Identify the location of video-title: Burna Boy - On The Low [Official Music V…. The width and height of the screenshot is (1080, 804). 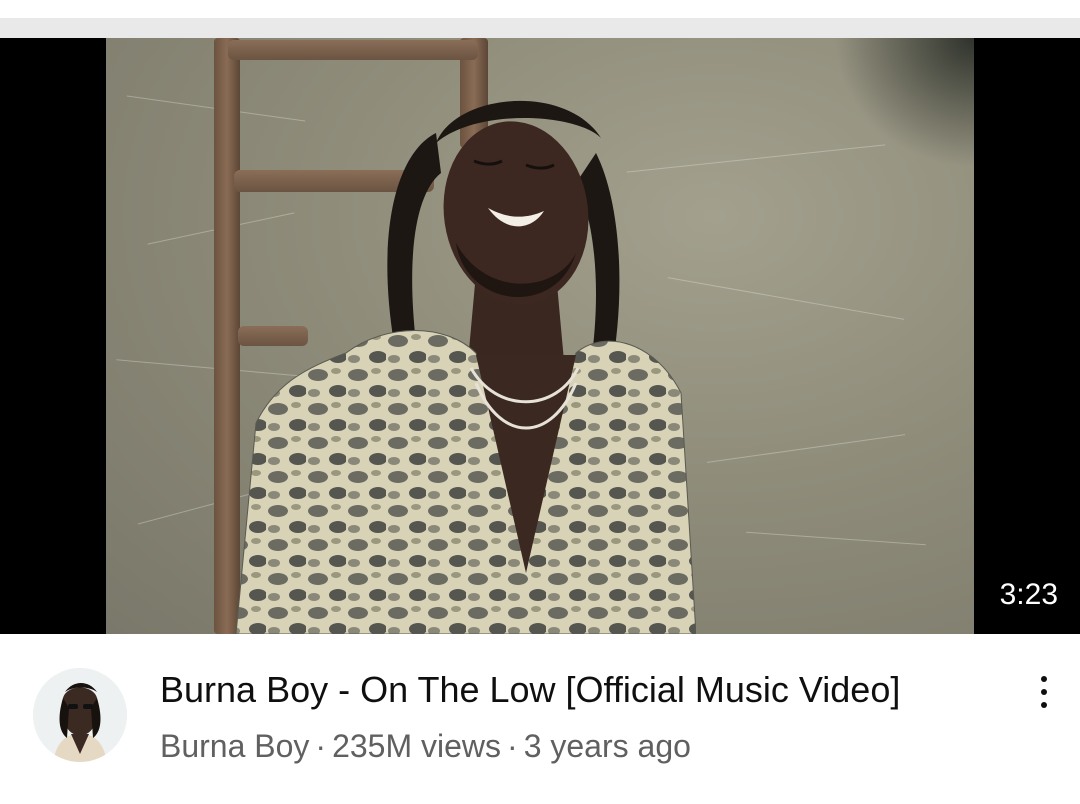
(575, 690).